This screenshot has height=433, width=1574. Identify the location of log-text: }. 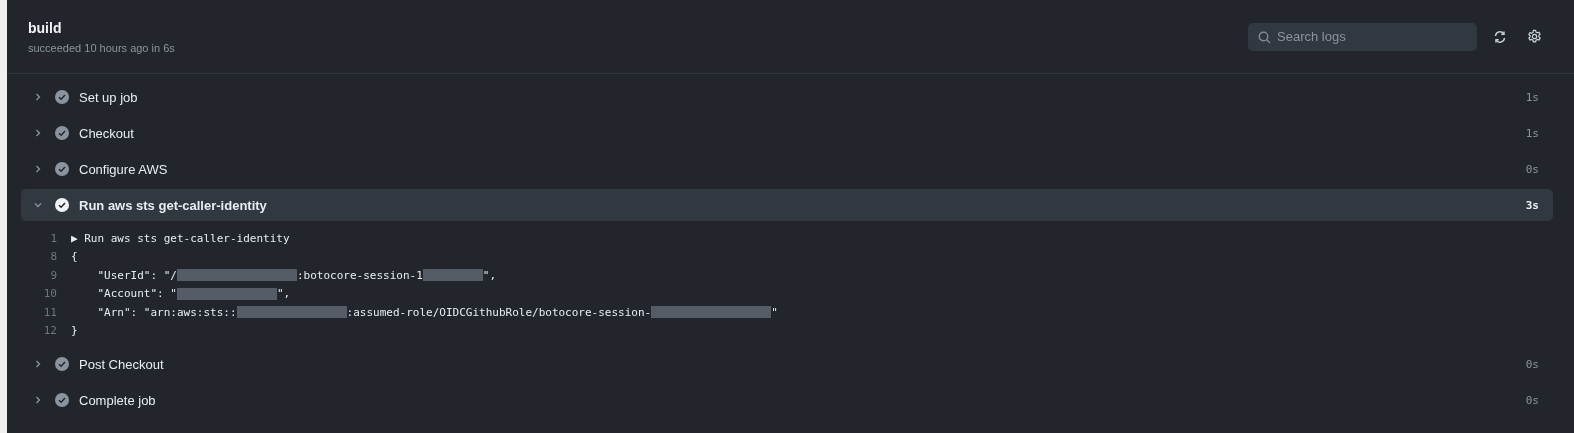
(74, 331).